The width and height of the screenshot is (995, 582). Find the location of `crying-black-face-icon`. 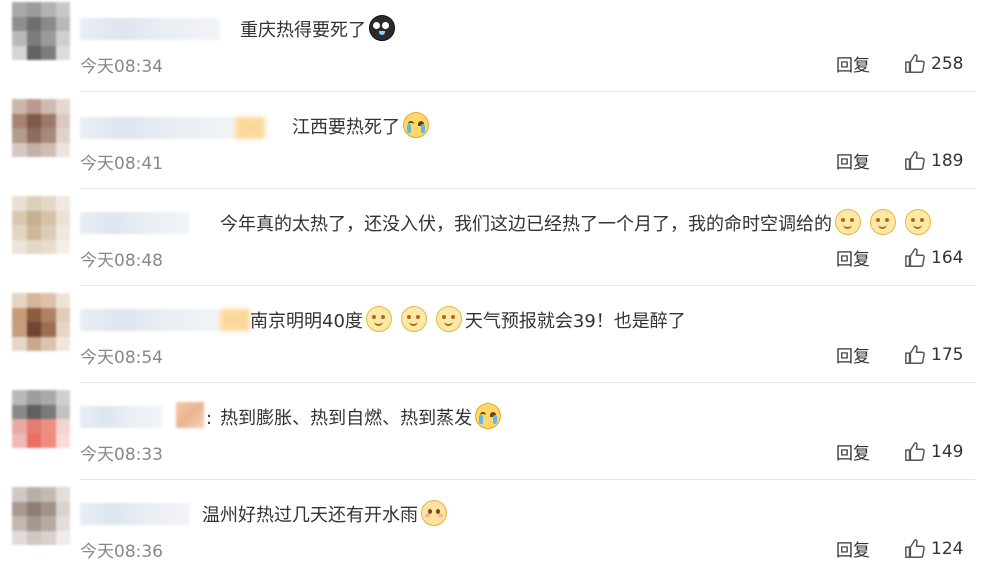

crying-black-face-icon is located at coordinates (382, 28).